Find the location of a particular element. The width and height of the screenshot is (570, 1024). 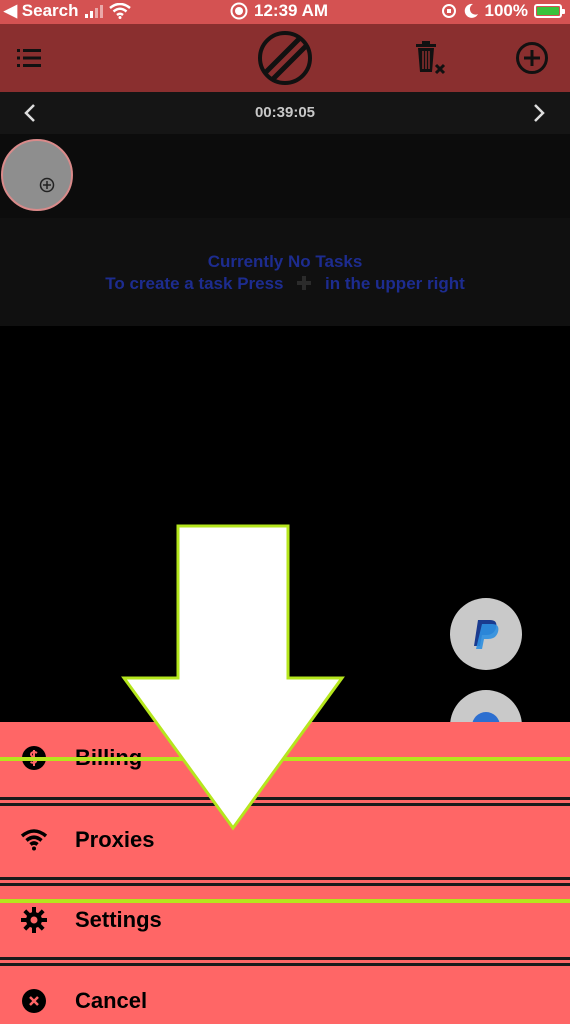

paypal-icon is located at coordinates (486, 634).